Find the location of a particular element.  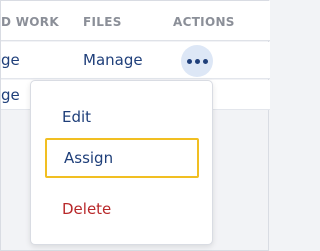

column-header-work: D WORK is located at coordinates (30, 22).